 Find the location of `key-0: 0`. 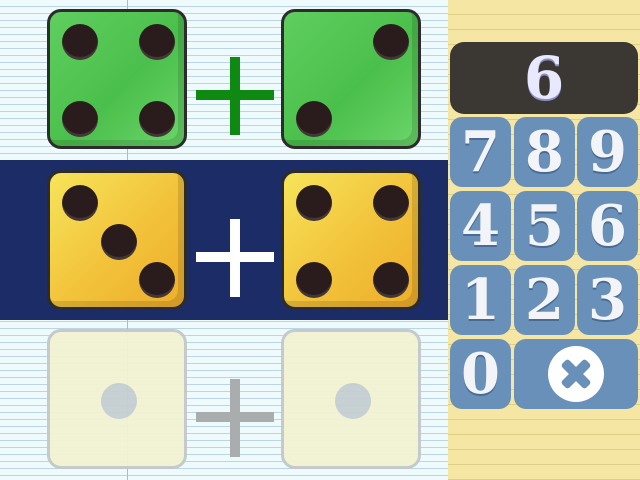

key-0: 0 is located at coordinates (480, 374).